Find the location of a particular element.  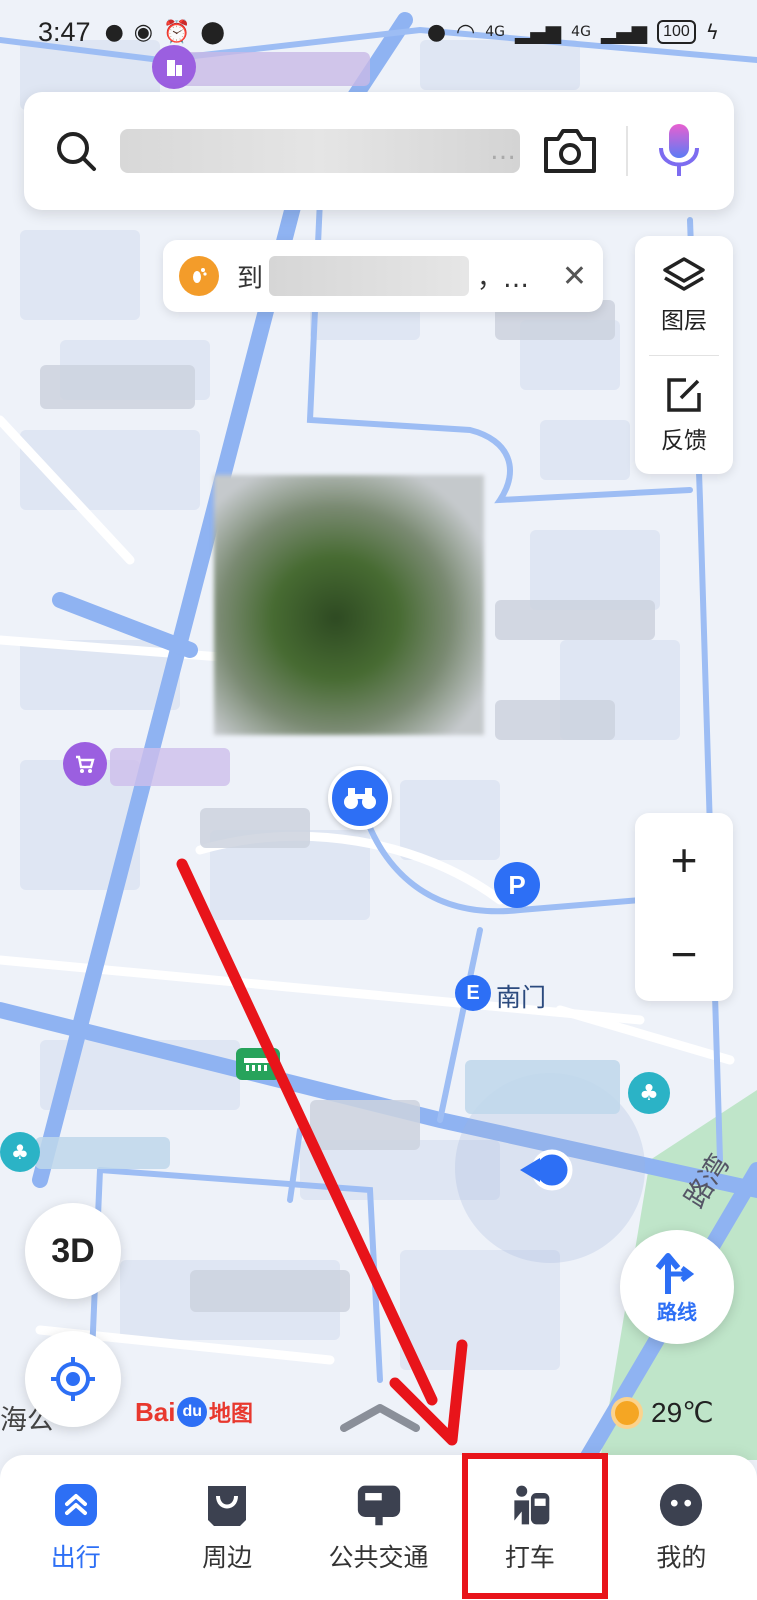

footprint-icon is located at coordinates (199, 276).